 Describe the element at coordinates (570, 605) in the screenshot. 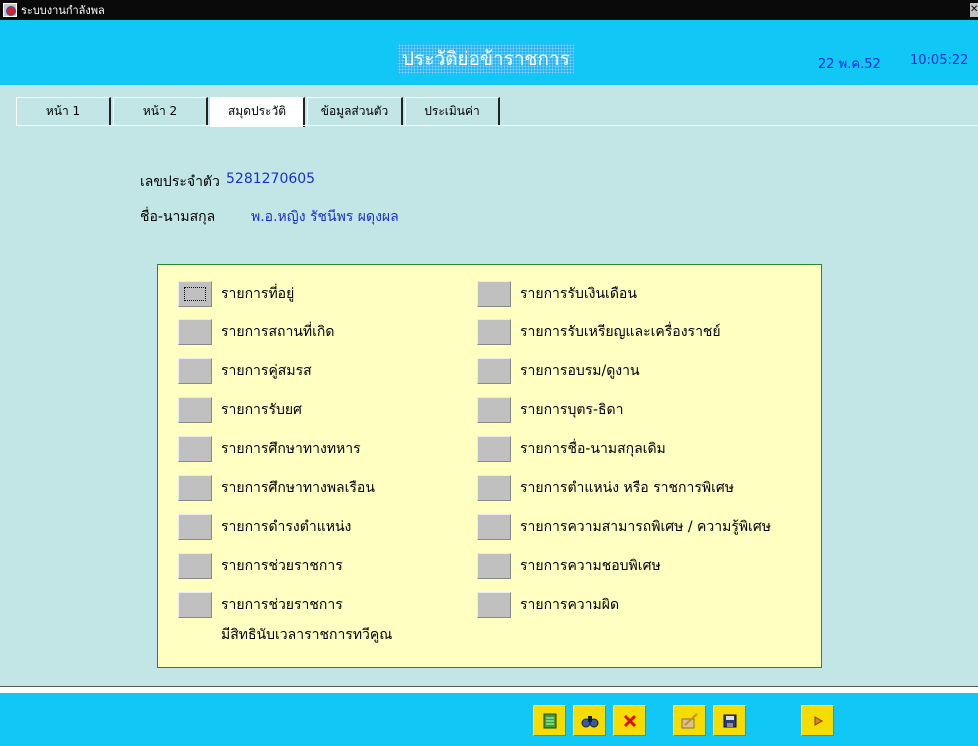

I see `record-label: รายการความผิด` at that location.